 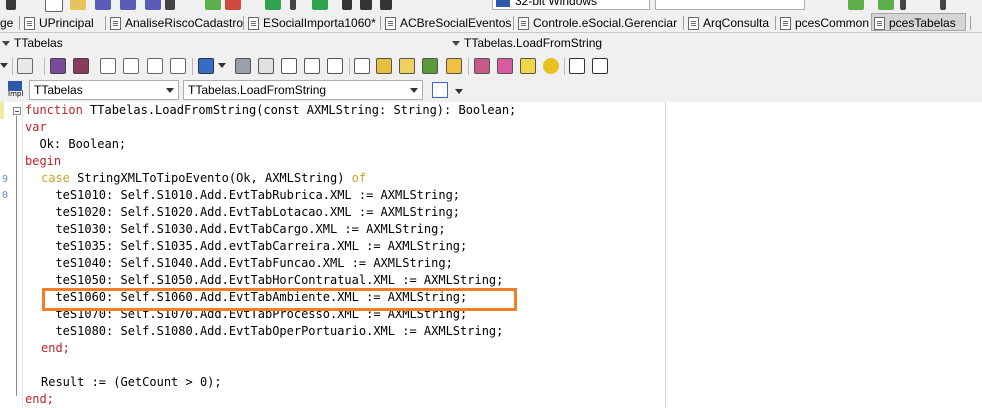 What do you see at coordinates (943, 5) in the screenshot?
I see `overflow-icon` at bounding box center [943, 5].